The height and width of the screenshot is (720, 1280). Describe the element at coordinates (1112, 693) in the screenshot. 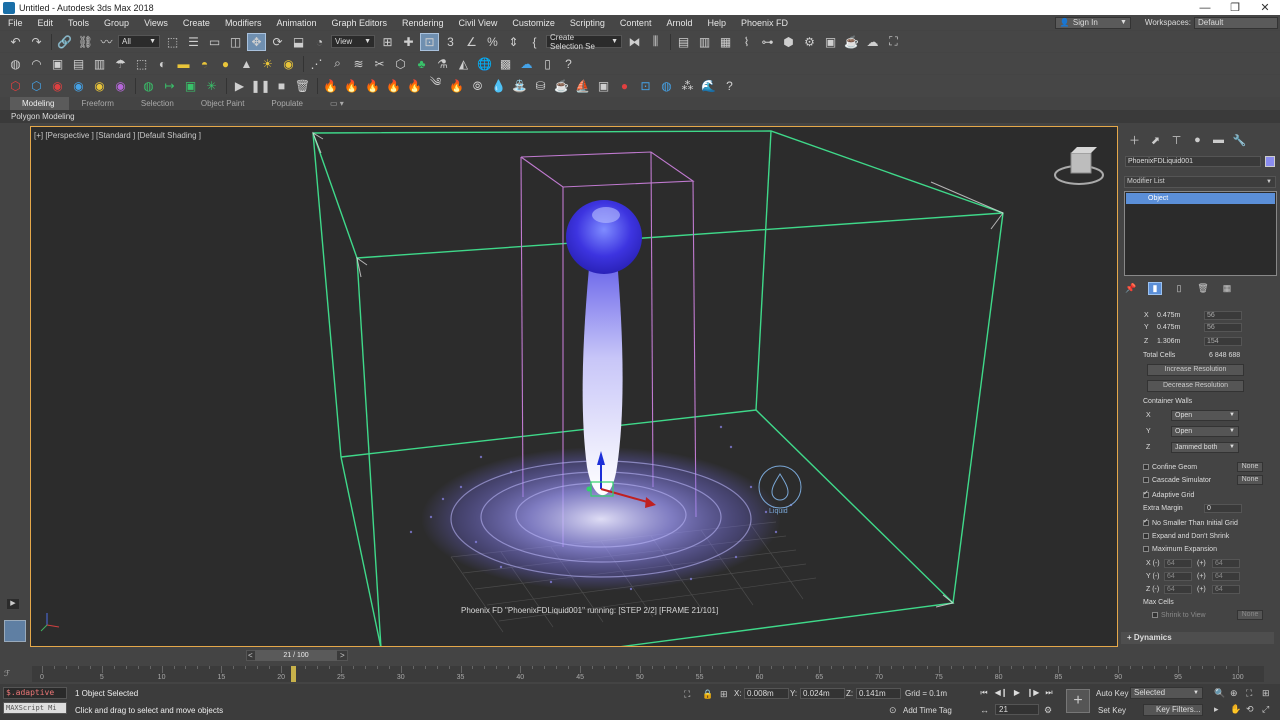

I see `auto-key-button: Auto Key` at that location.